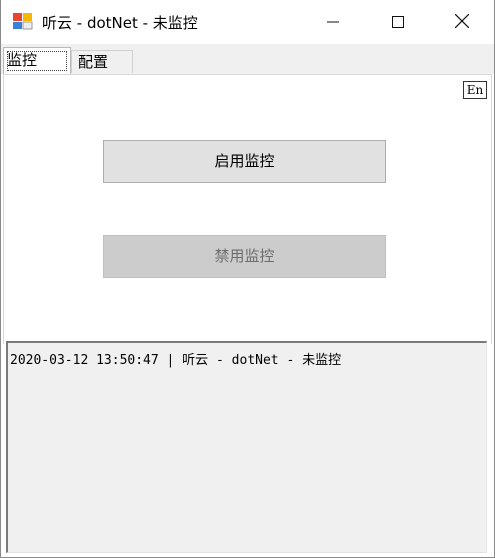  I want to click on app-icon, so click(23, 21).